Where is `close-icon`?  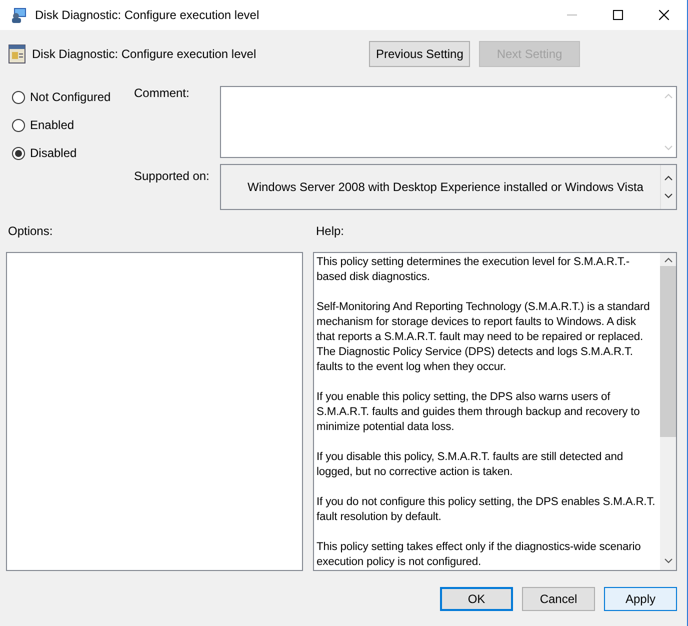
close-icon is located at coordinates (664, 15).